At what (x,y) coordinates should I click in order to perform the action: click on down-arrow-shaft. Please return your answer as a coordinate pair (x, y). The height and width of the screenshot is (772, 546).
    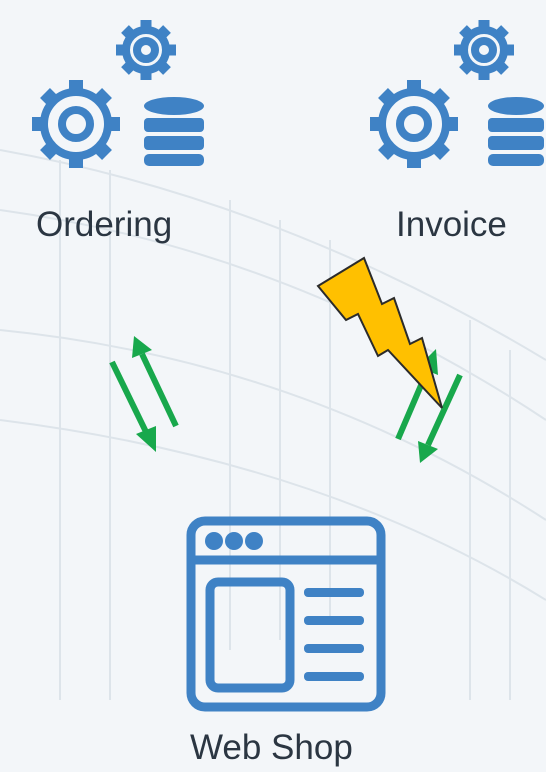
    Looking at the image, I should click on (130, 399).